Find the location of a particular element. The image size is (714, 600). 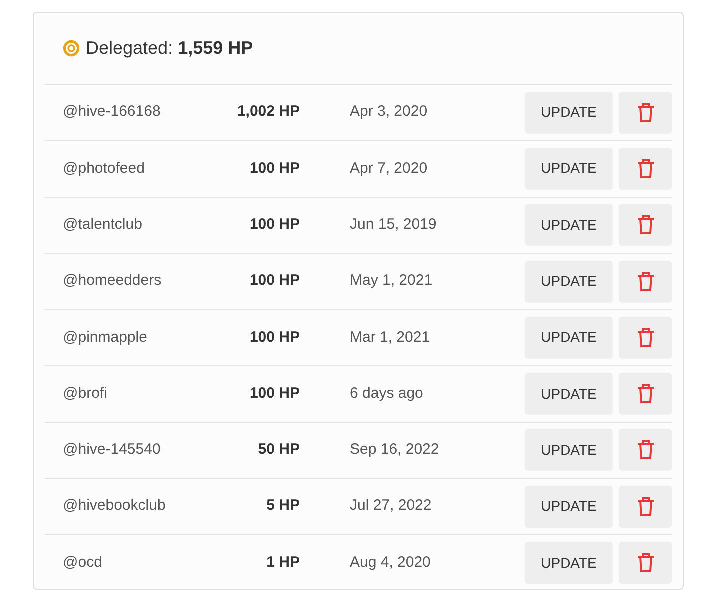

delegation-date: Apr 7, 2020 is located at coordinates (389, 168).